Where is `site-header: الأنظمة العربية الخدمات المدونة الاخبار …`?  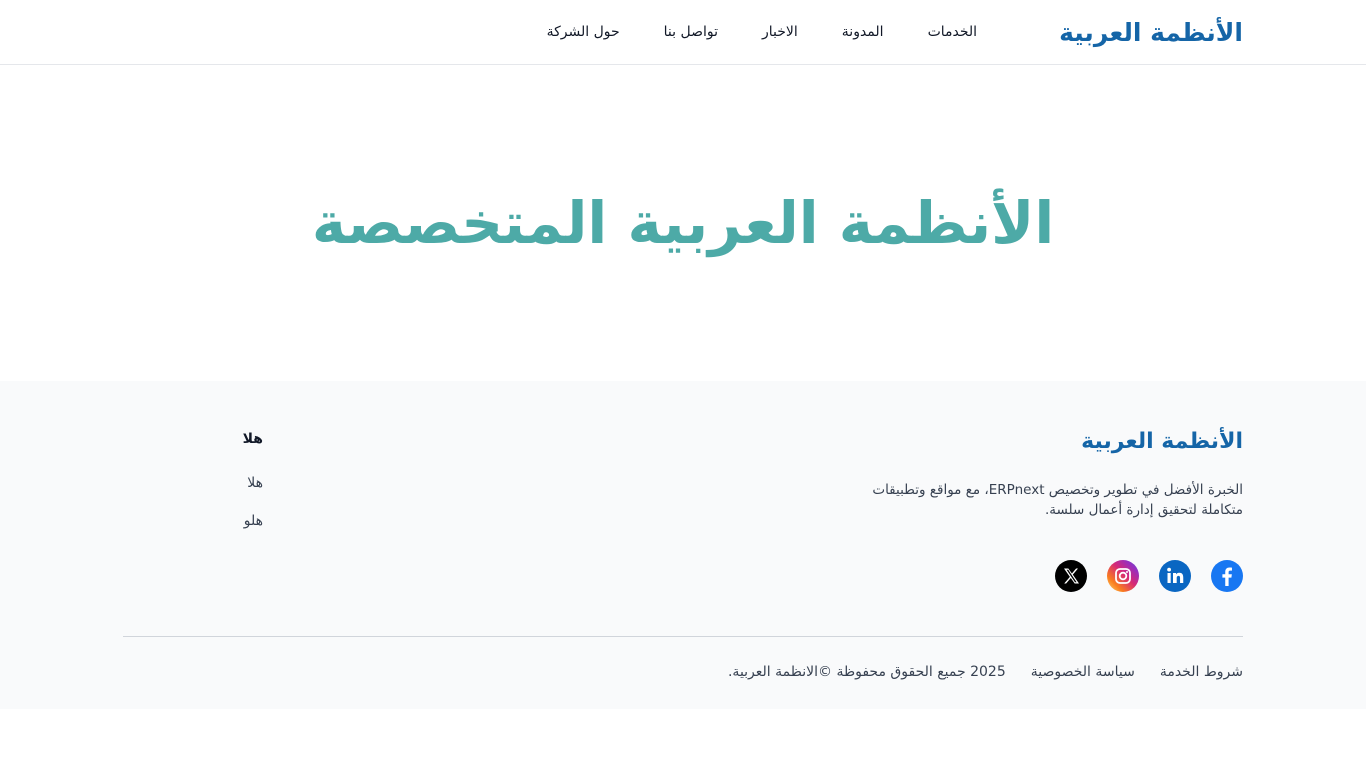 site-header: الأنظمة العربية الخدمات المدونة الاخبار … is located at coordinates (683, 32).